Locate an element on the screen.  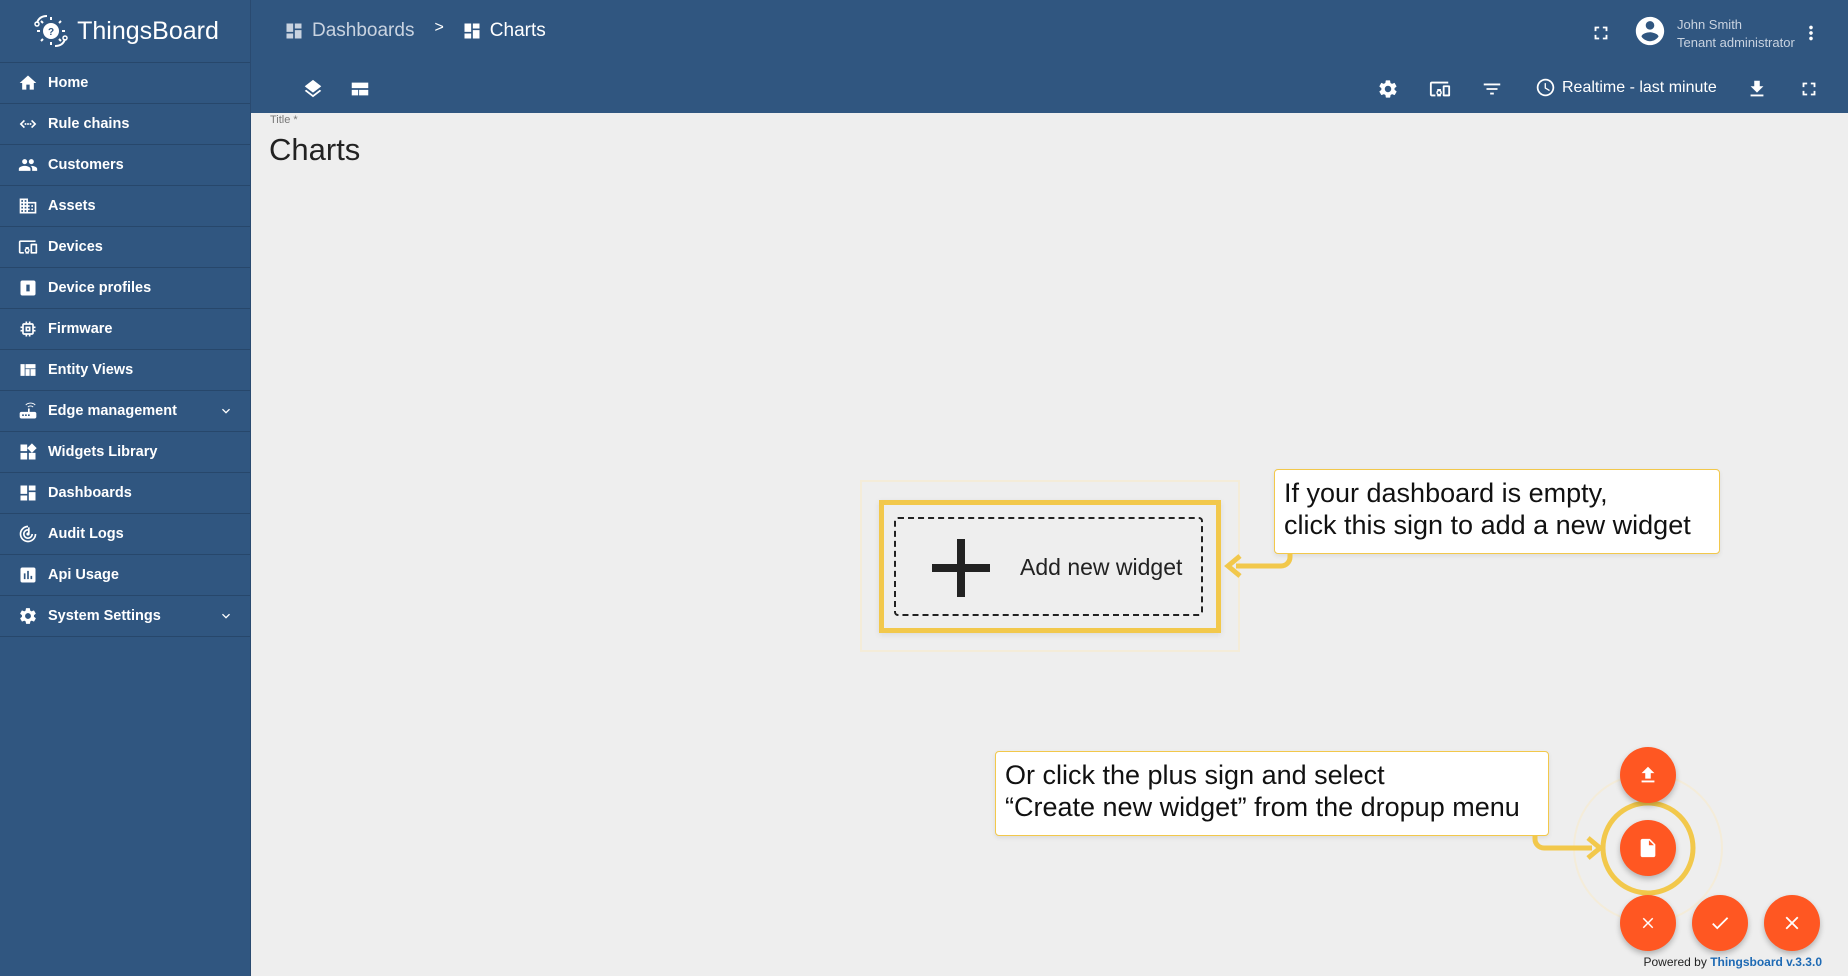
entity-views-icon is located at coordinates (28, 370).